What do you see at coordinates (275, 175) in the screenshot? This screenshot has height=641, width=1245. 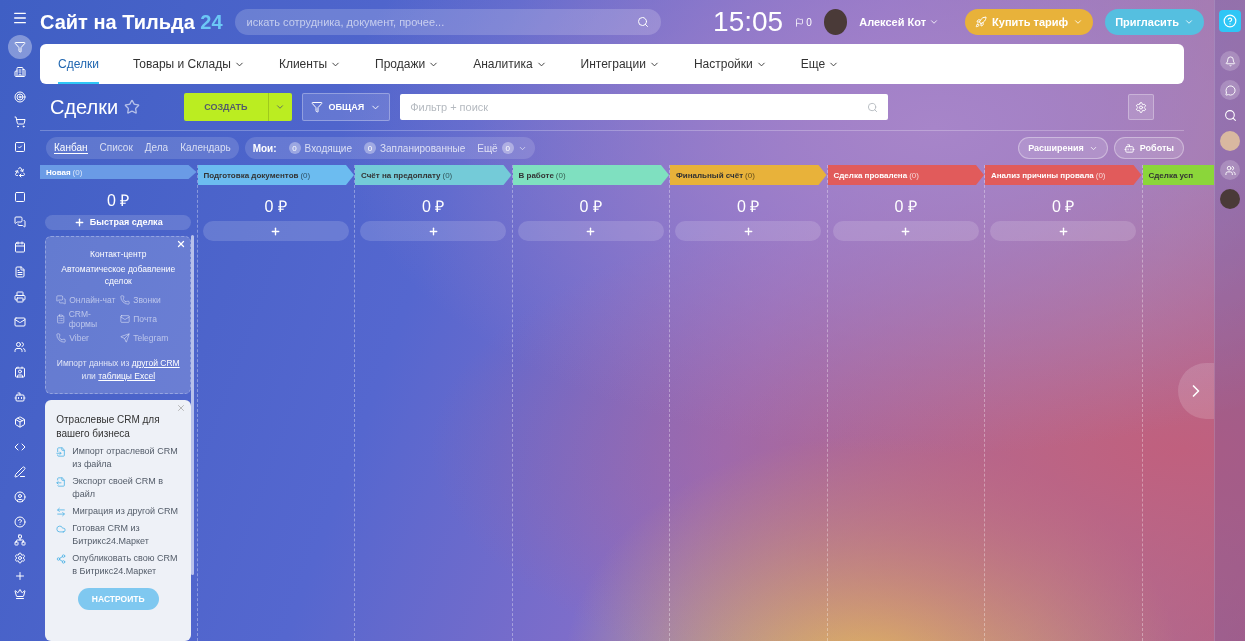 I see `stage-header: Подготовка документов (0)` at bounding box center [275, 175].